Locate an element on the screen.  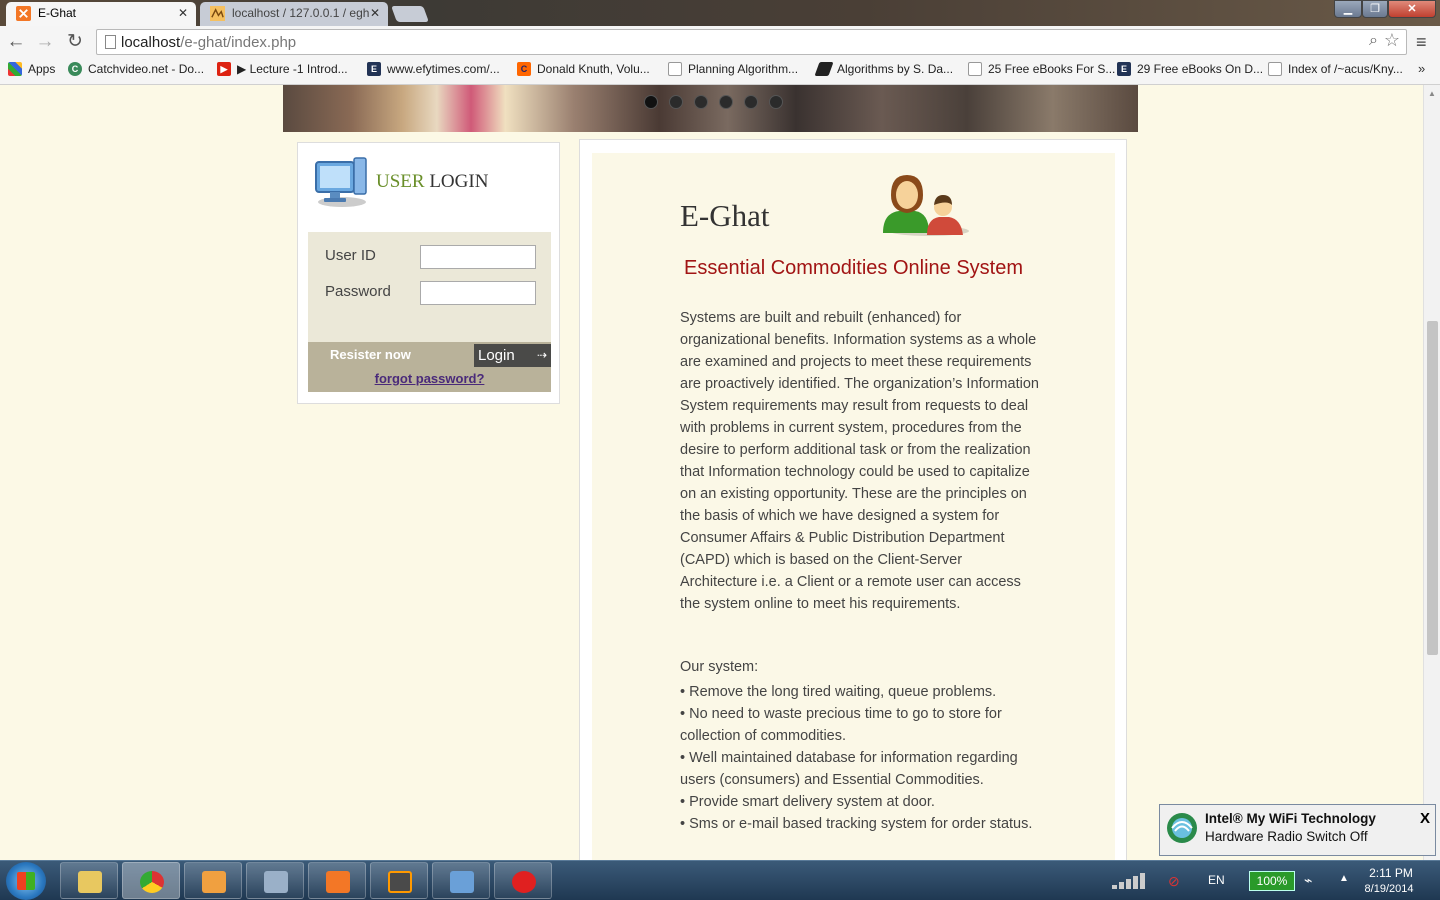
minimize-button: ▁ is located at coordinates (1348, 9).